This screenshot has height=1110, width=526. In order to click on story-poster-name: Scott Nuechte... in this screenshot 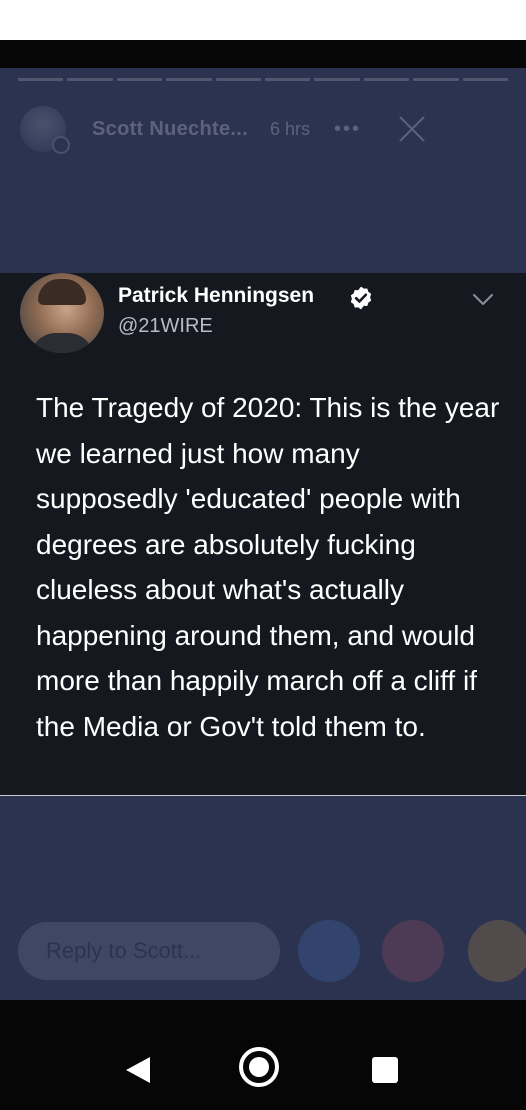, I will do `click(170, 129)`.